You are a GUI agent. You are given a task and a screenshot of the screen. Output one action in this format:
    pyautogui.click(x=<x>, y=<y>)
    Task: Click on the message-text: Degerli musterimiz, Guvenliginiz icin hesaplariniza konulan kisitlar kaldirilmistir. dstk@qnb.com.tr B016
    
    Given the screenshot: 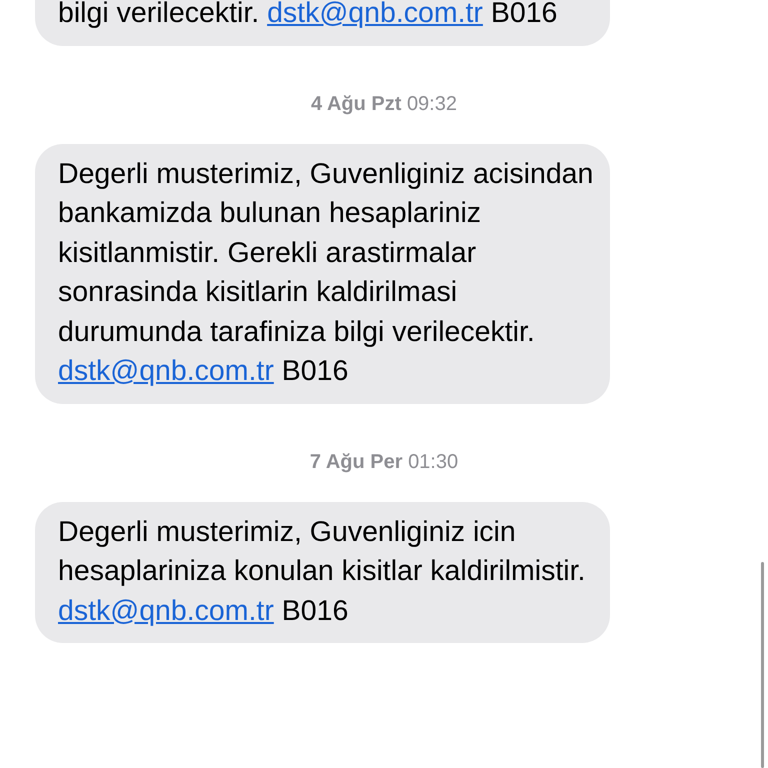 What is the action you would take?
    pyautogui.click(x=322, y=571)
    